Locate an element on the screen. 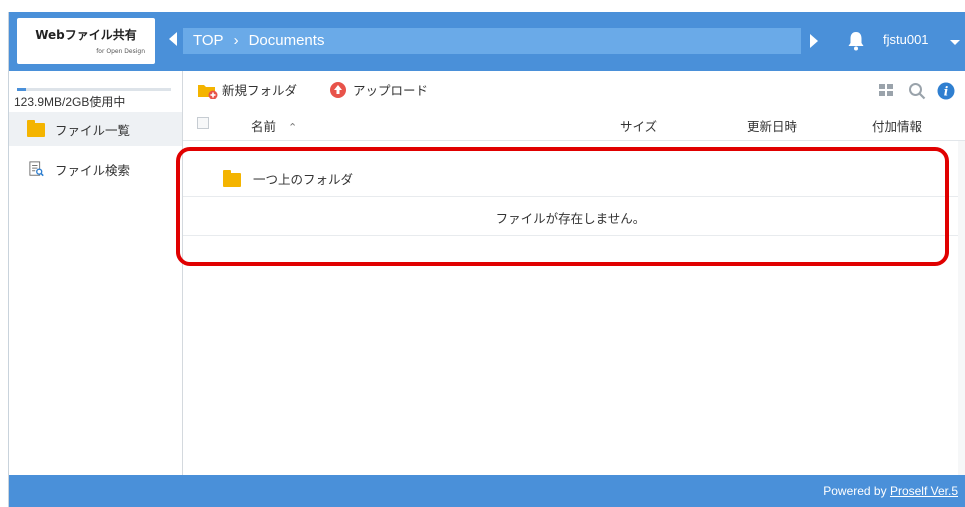 The image size is (965, 507). column-info: 付加情報 is located at coordinates (897, 125).